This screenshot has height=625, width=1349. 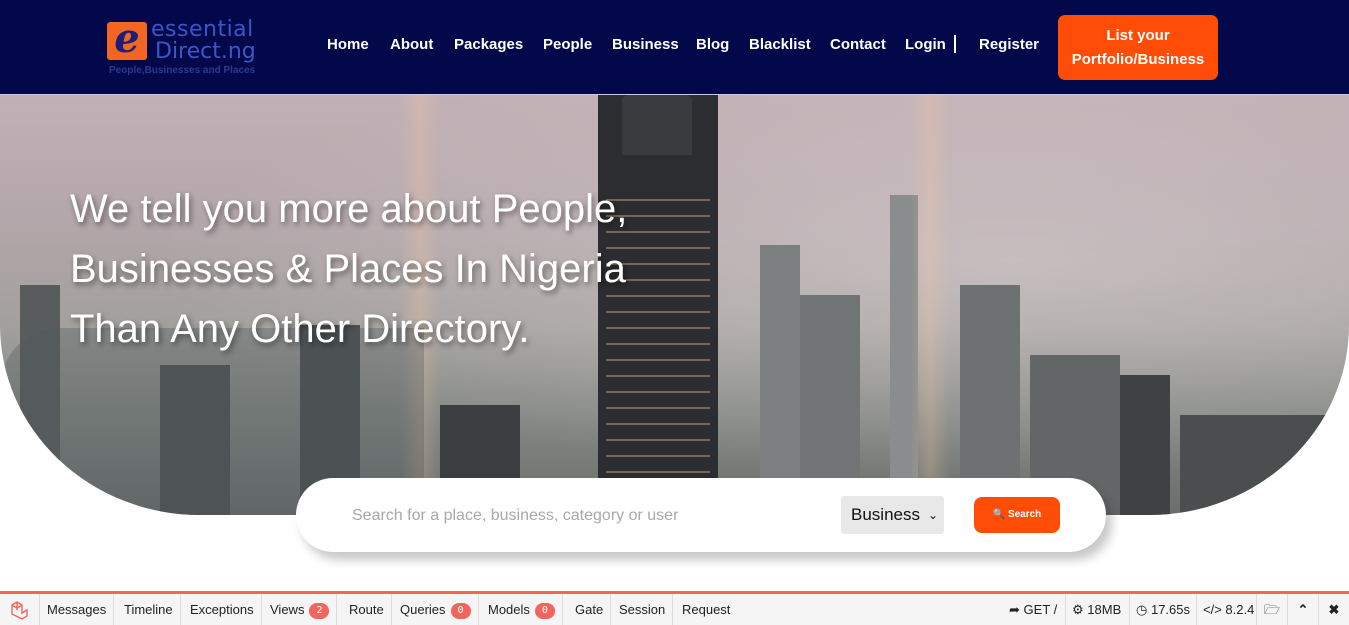 What do you see at coordinates (348, 45) in the screenshot?
I see `nav-home: Home` at bounding box center [348, 45].